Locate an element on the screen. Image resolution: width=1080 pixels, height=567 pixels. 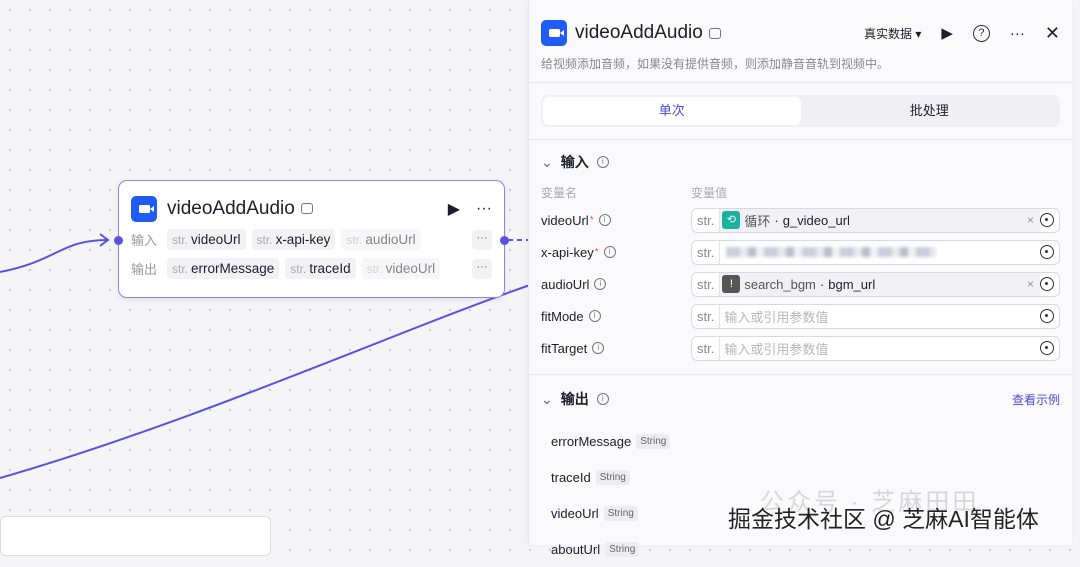
redacted-value is located at coordinates (831, 252).